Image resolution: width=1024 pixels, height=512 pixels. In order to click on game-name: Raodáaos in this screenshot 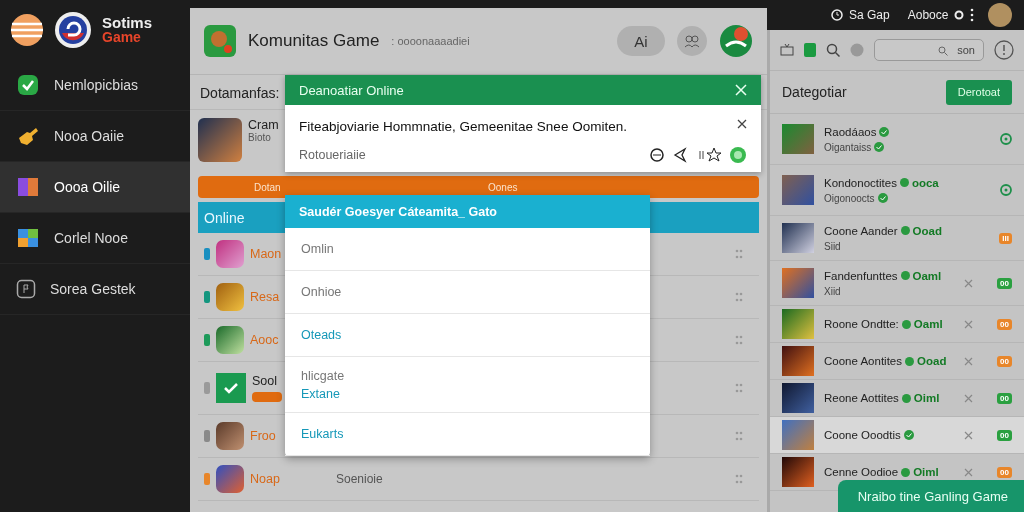, I will do `click(850, 131)`.